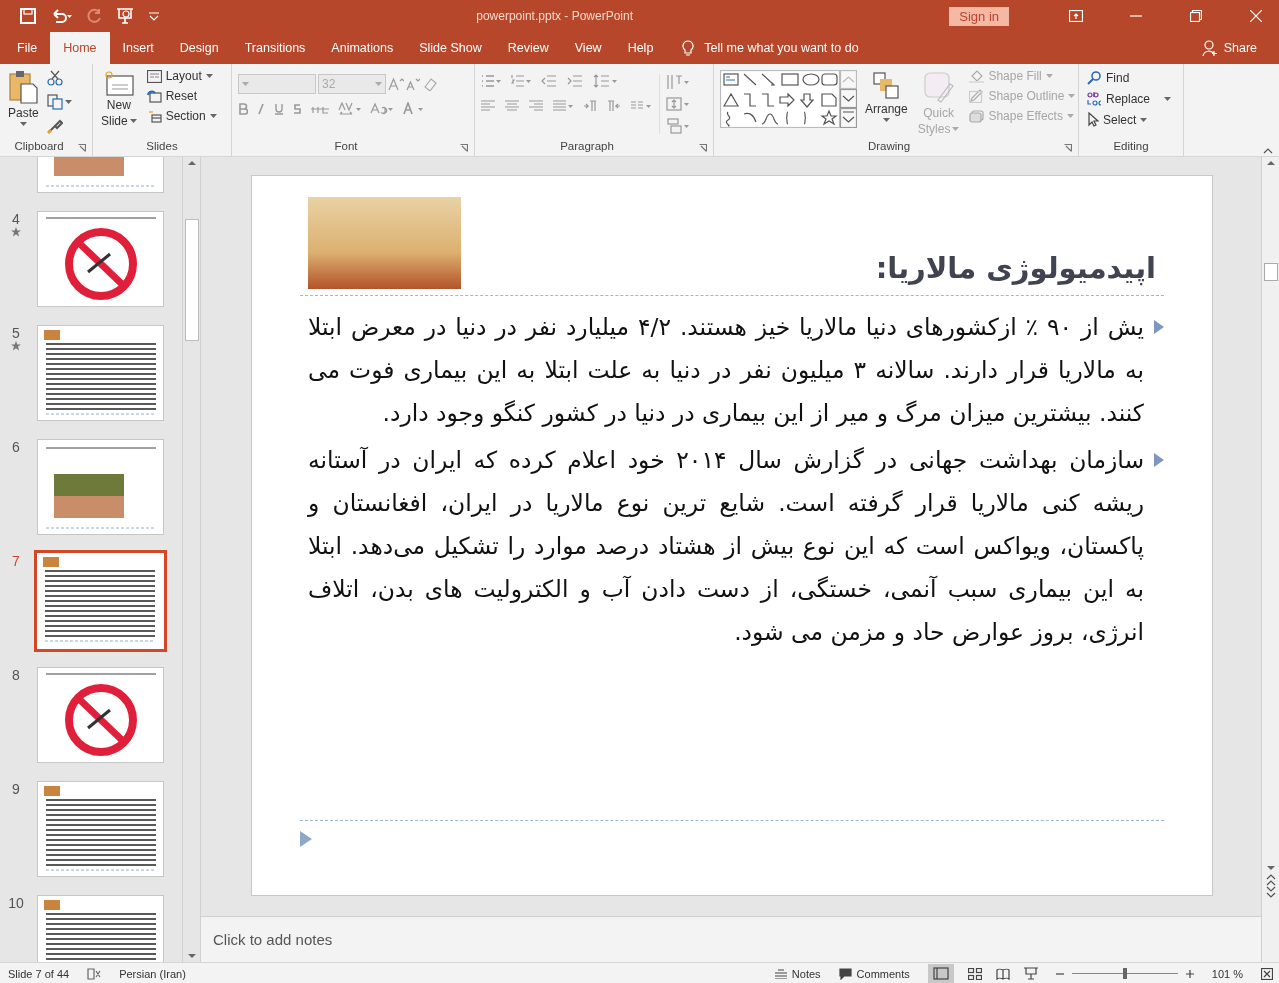 This screenshot has width=1279, height=983. What do you see at coordinates (886, 104) in the screenshot?
I see `arrange-button: Arrange` at bounding box center [886, 104].